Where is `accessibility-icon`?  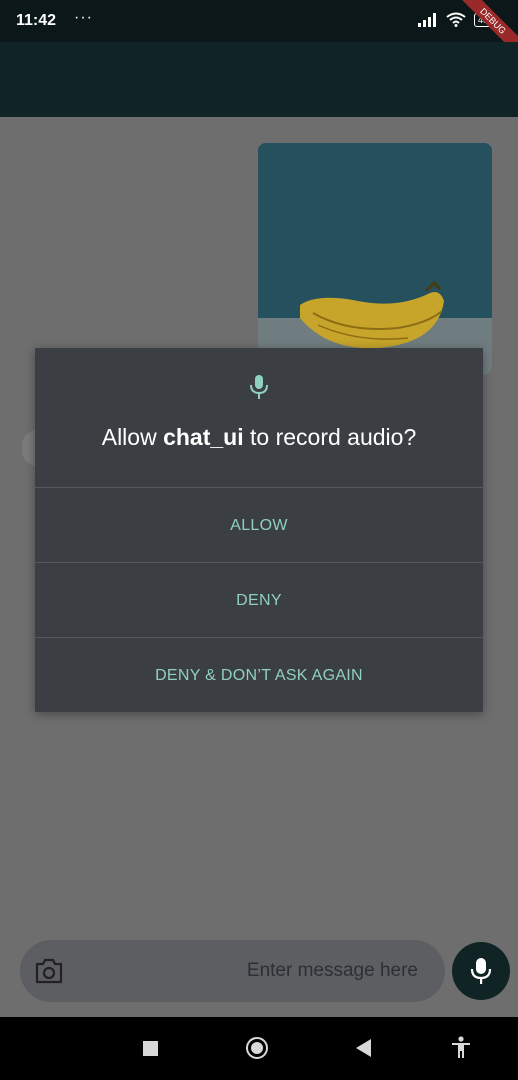
accessibility-icon is located at coordinates (461, 1048).